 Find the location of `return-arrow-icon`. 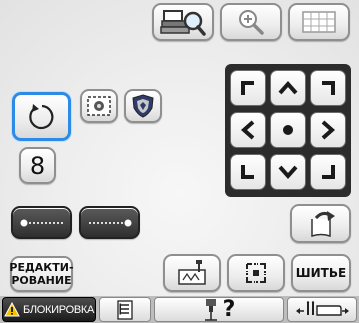

return-arrow-icon is located at coordinates (322, 223).